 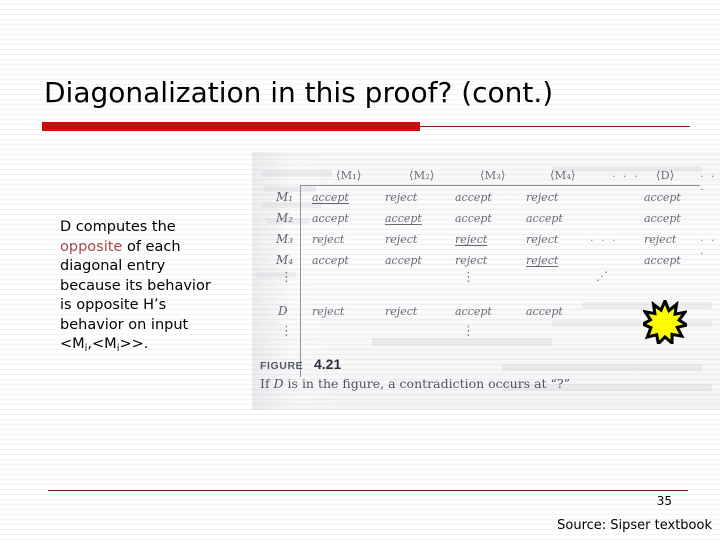 I want to click on figure-caption-label: FIGURE, so click(x=282, y=366).